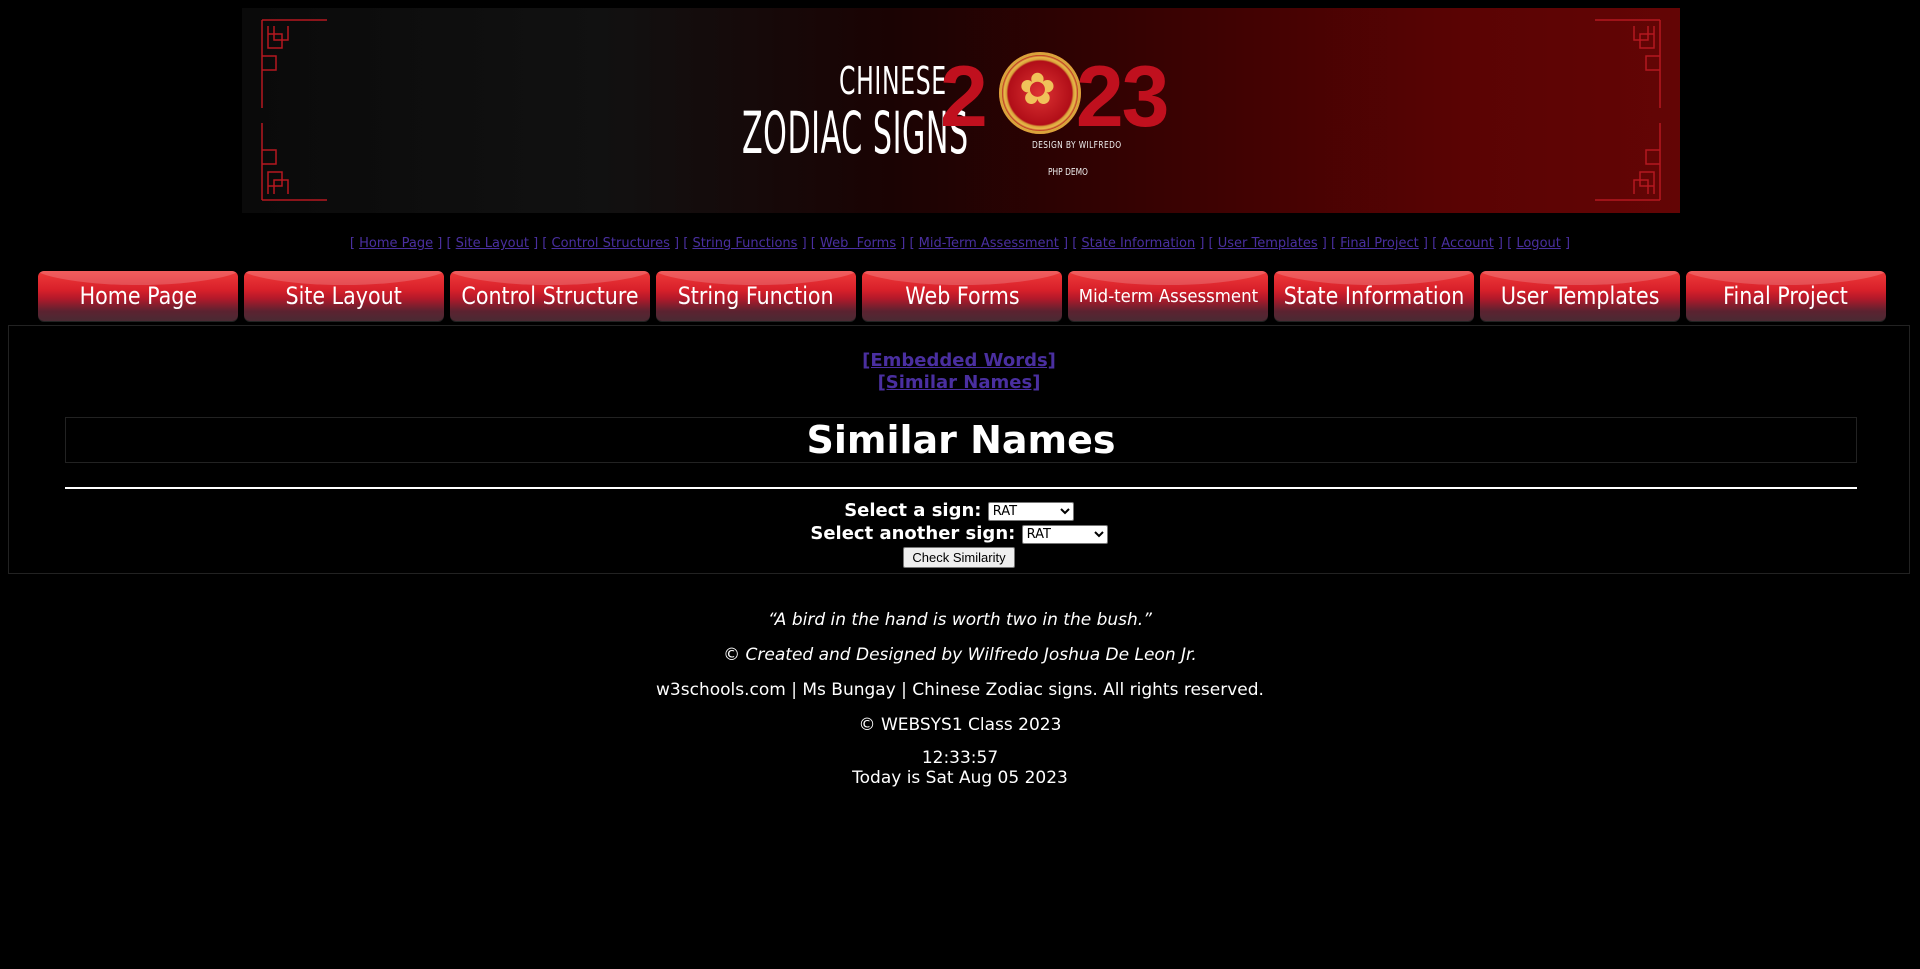  Describe the element at coordinates (396, 243) in the screenshot. I see `textnav-home-page: Home Page` at that location.